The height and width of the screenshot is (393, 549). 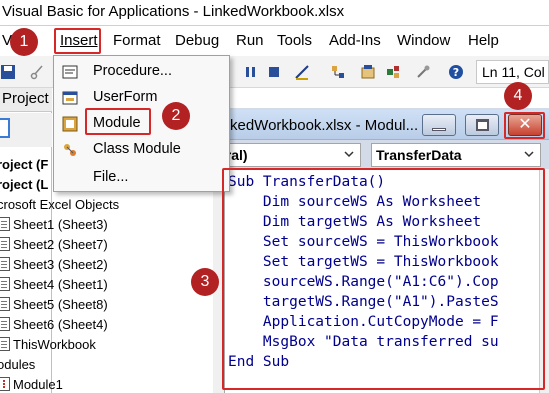 What do you see at coordinates (8, 72) in the screenshot?
I see `save-icon` at bounding box center [8, 72].